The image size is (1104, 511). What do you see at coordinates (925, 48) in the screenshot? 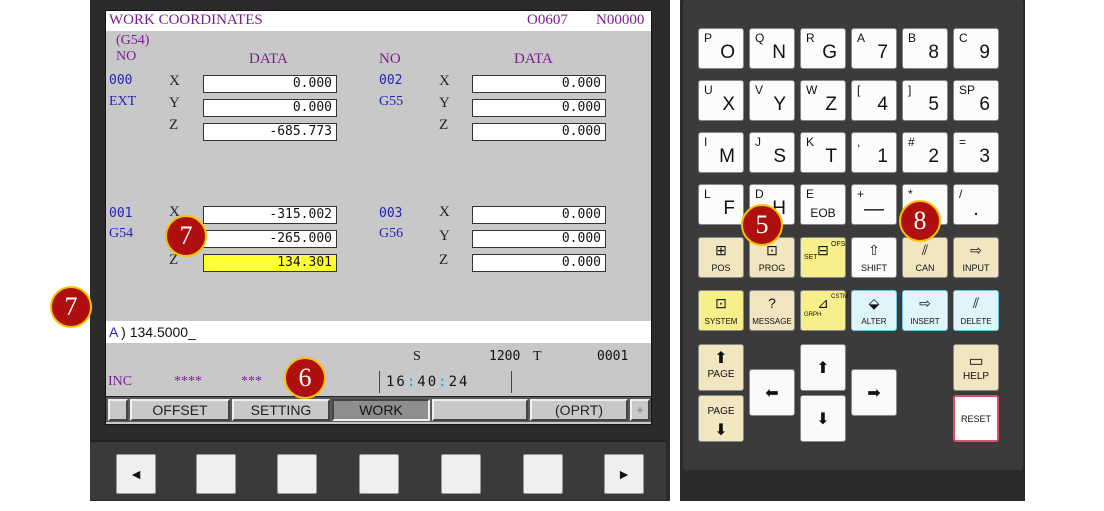
I see `key-8: B8` at bounding box center [925, 48].